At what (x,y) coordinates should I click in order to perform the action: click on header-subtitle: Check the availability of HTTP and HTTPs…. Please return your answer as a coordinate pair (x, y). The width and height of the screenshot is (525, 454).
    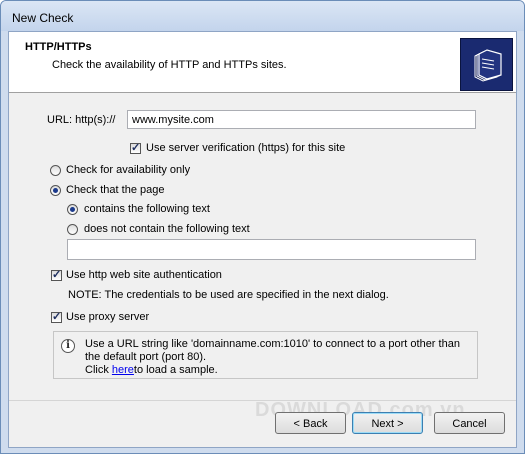
    Looking at the image, I should click on (169, 65).